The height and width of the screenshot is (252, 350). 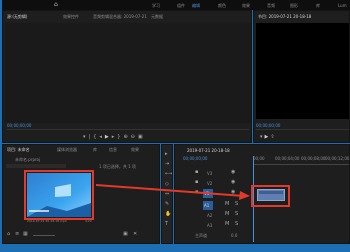 I want to click on tab-source: 源:(无剪辑), so click(x=17, y=17).